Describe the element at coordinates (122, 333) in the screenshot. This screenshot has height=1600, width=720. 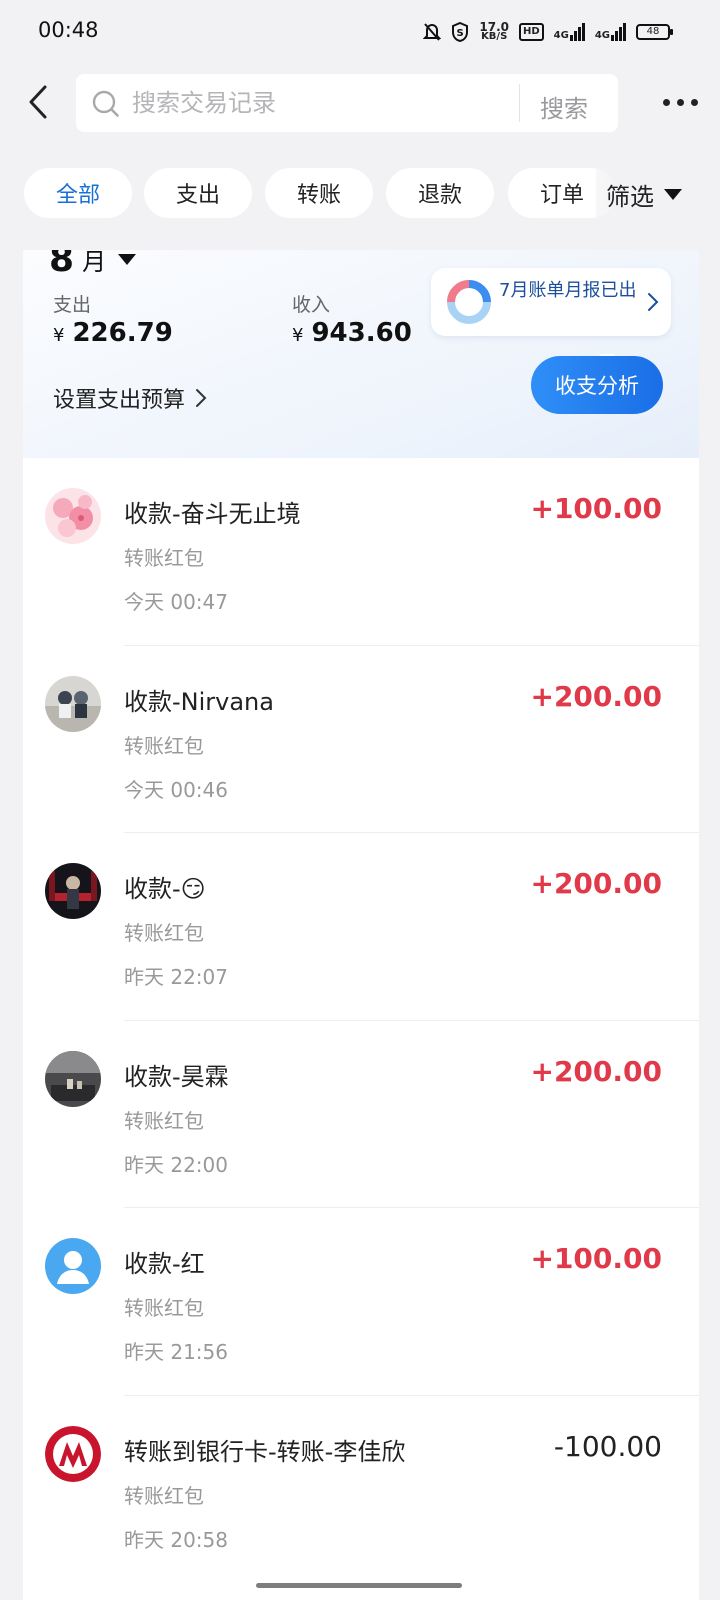
I see `expense-amount: 226.79` at that location.